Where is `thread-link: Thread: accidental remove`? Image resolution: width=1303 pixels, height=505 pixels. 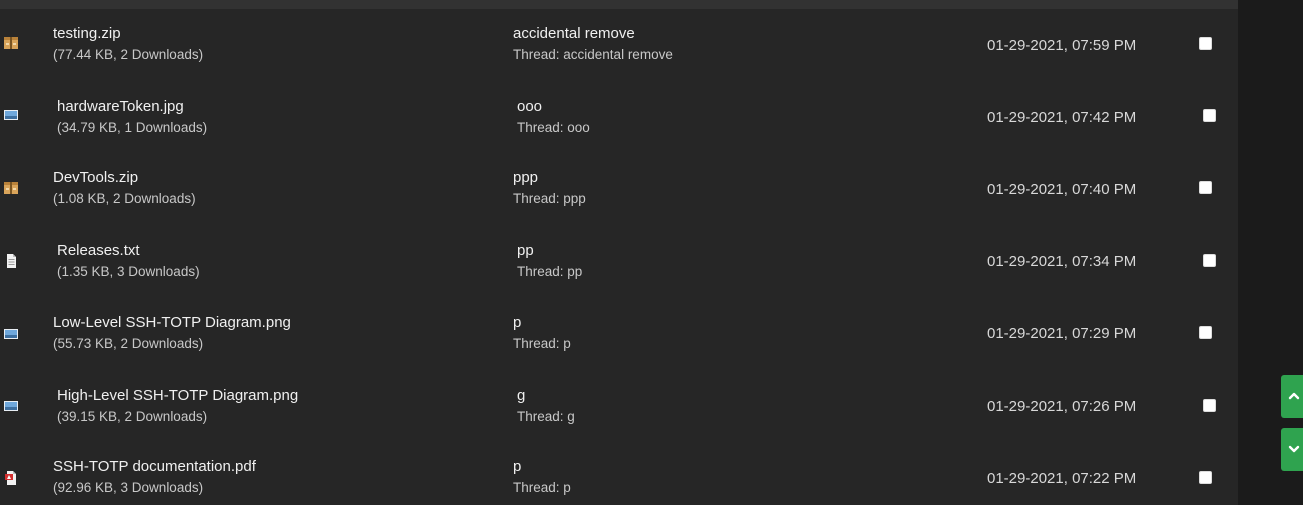
thread-link: Thread: accidental remove is located at coordinates (593, 54).